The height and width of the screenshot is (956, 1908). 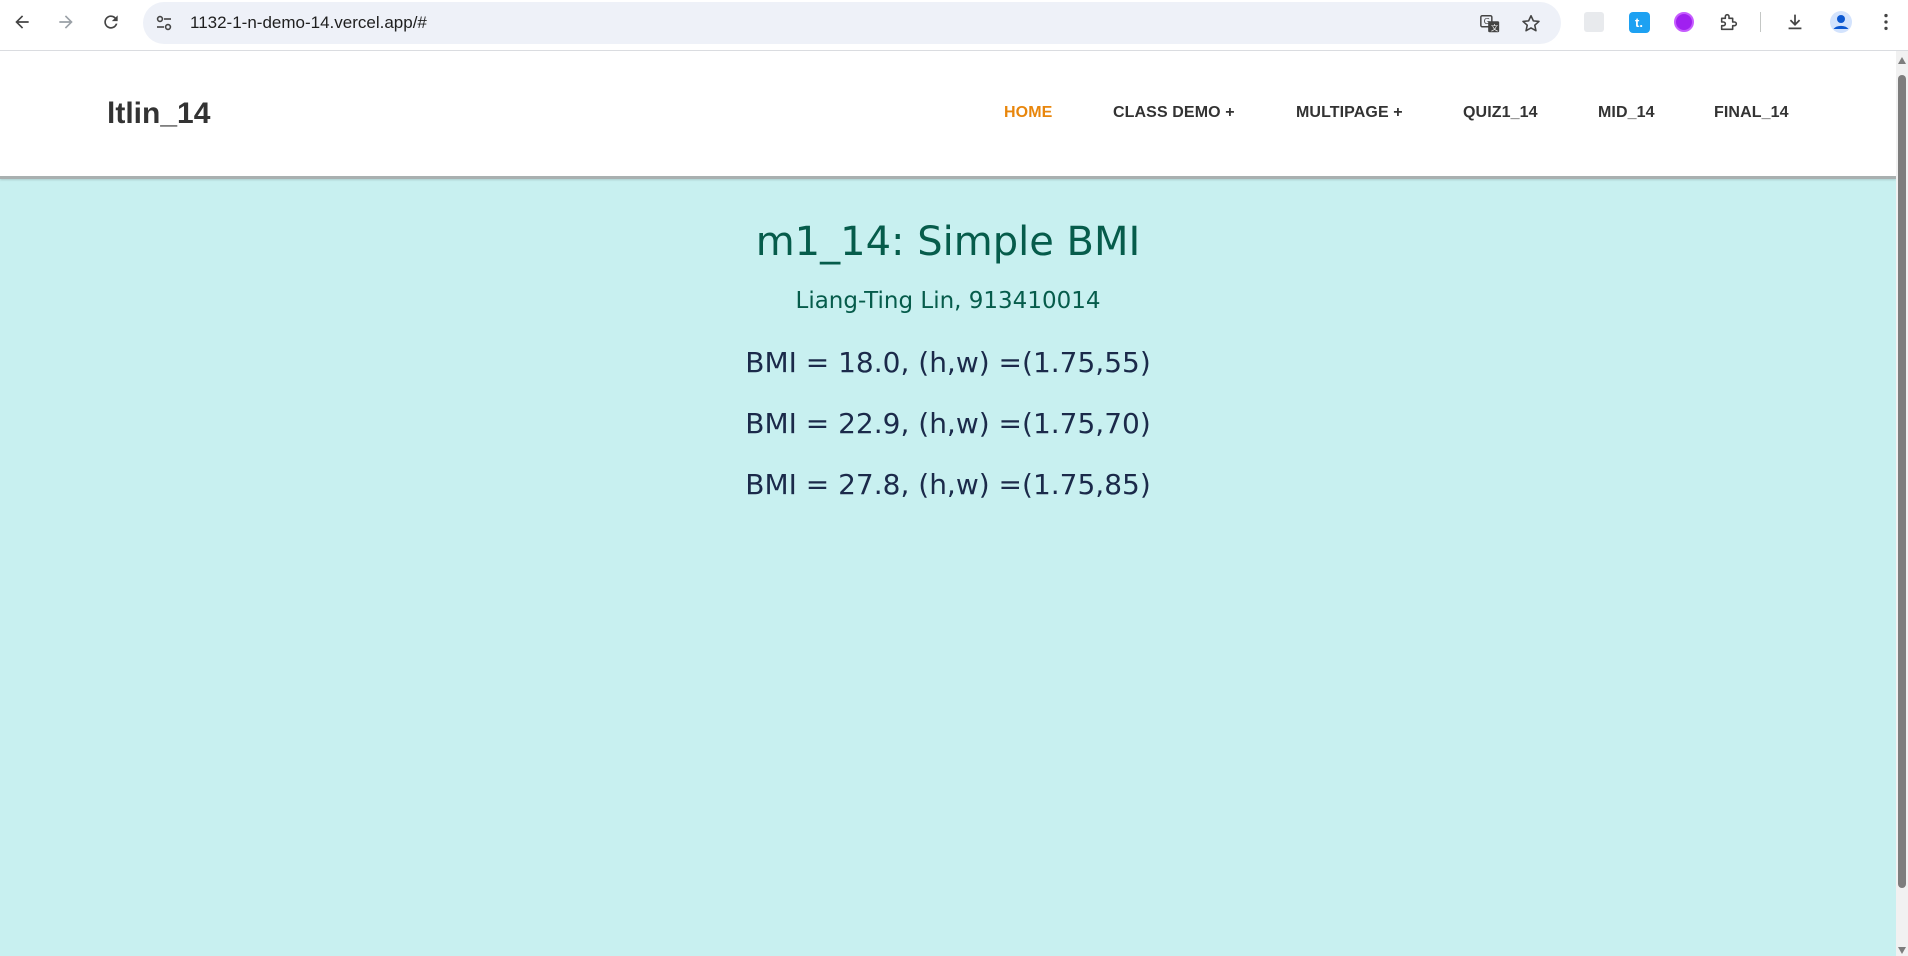 What do you see at coordinates (1684, 22) in the screenshot?
I see `extension-purple-icon` at bounding box center [1684, 22].